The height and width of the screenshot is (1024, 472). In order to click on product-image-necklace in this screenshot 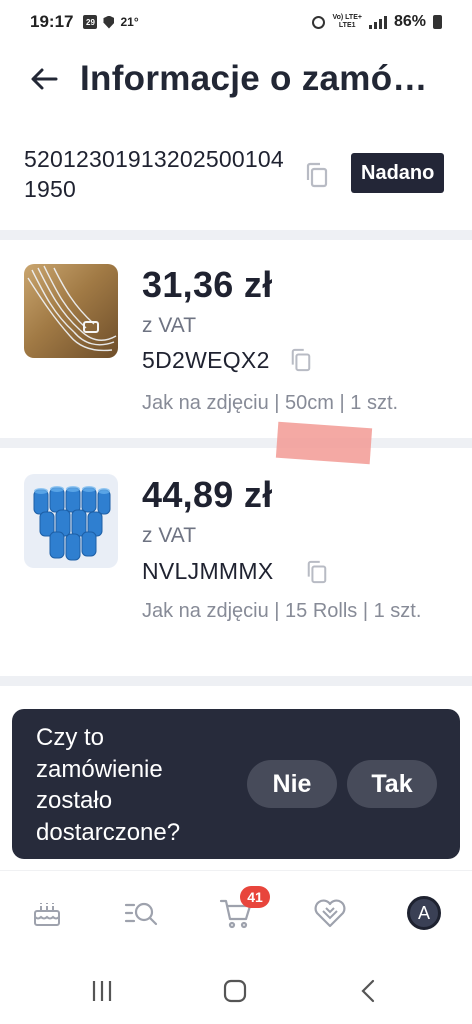, I will do `click(71, 311)`.